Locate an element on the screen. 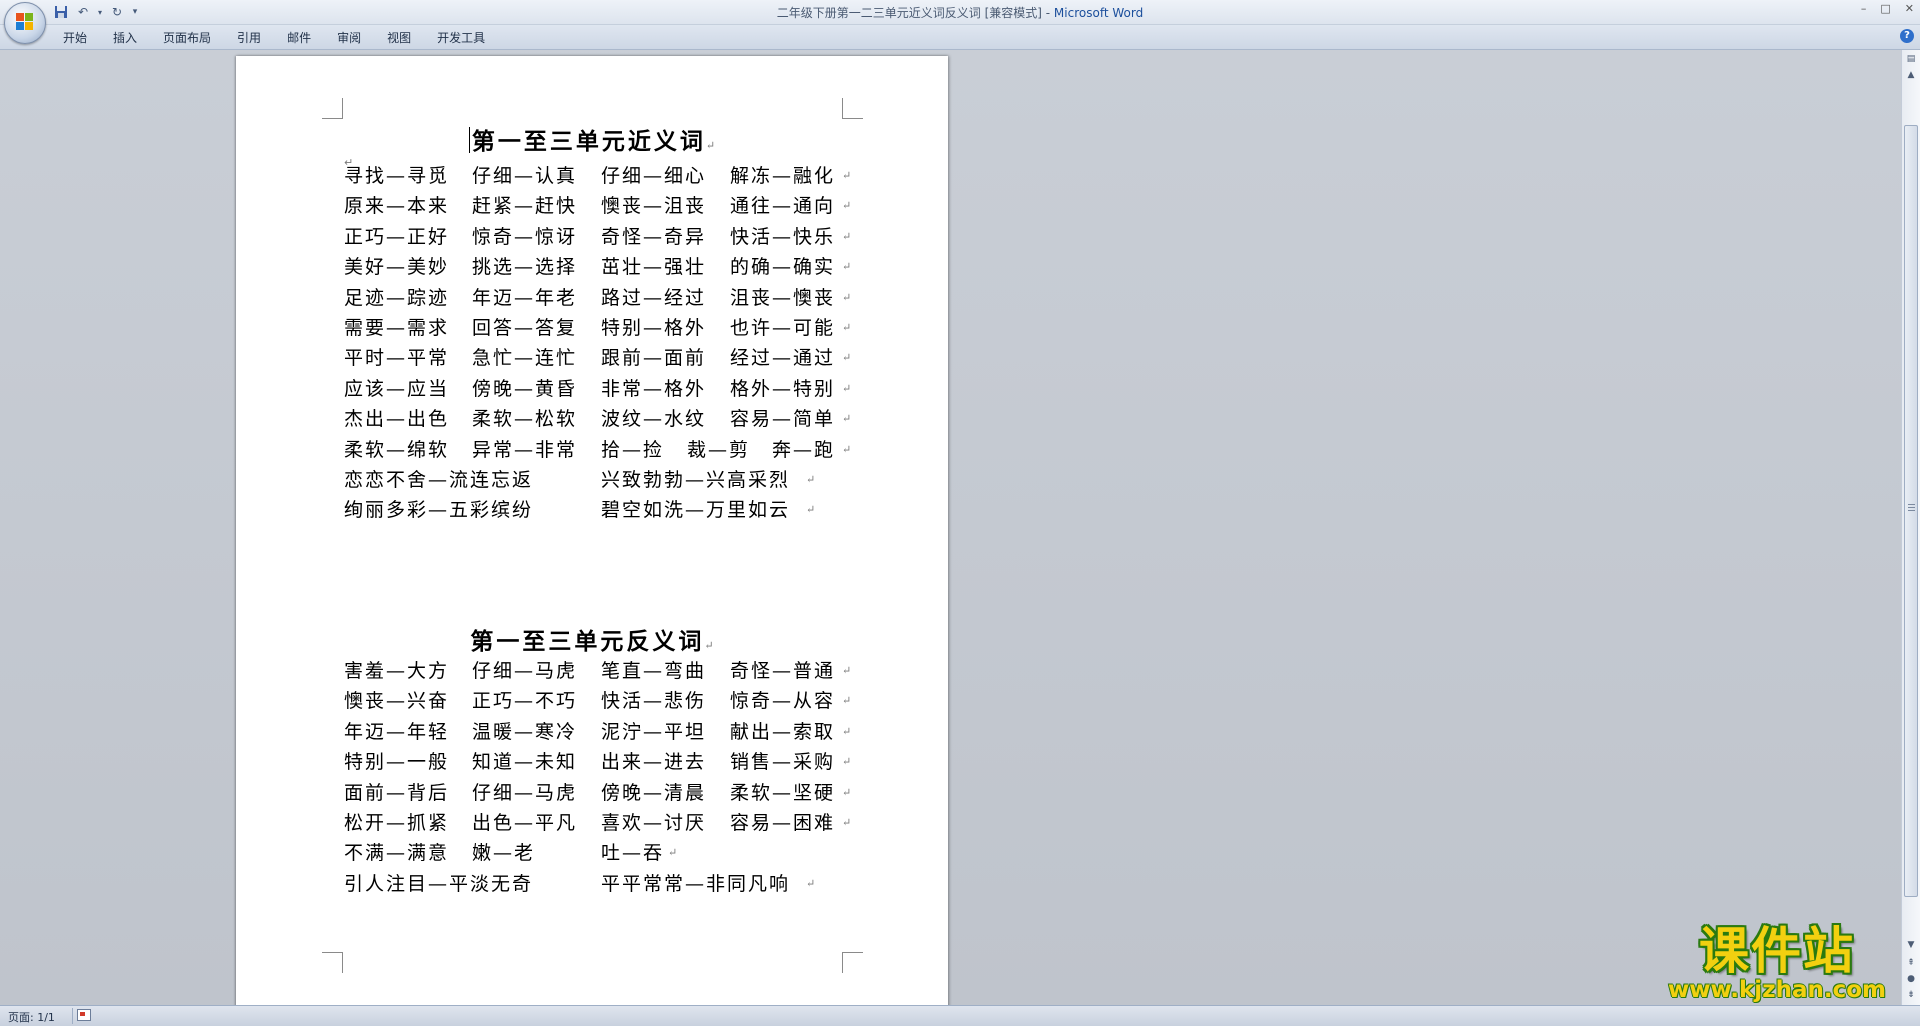  maximize-button: □ is located at coordinates (1885, 8).